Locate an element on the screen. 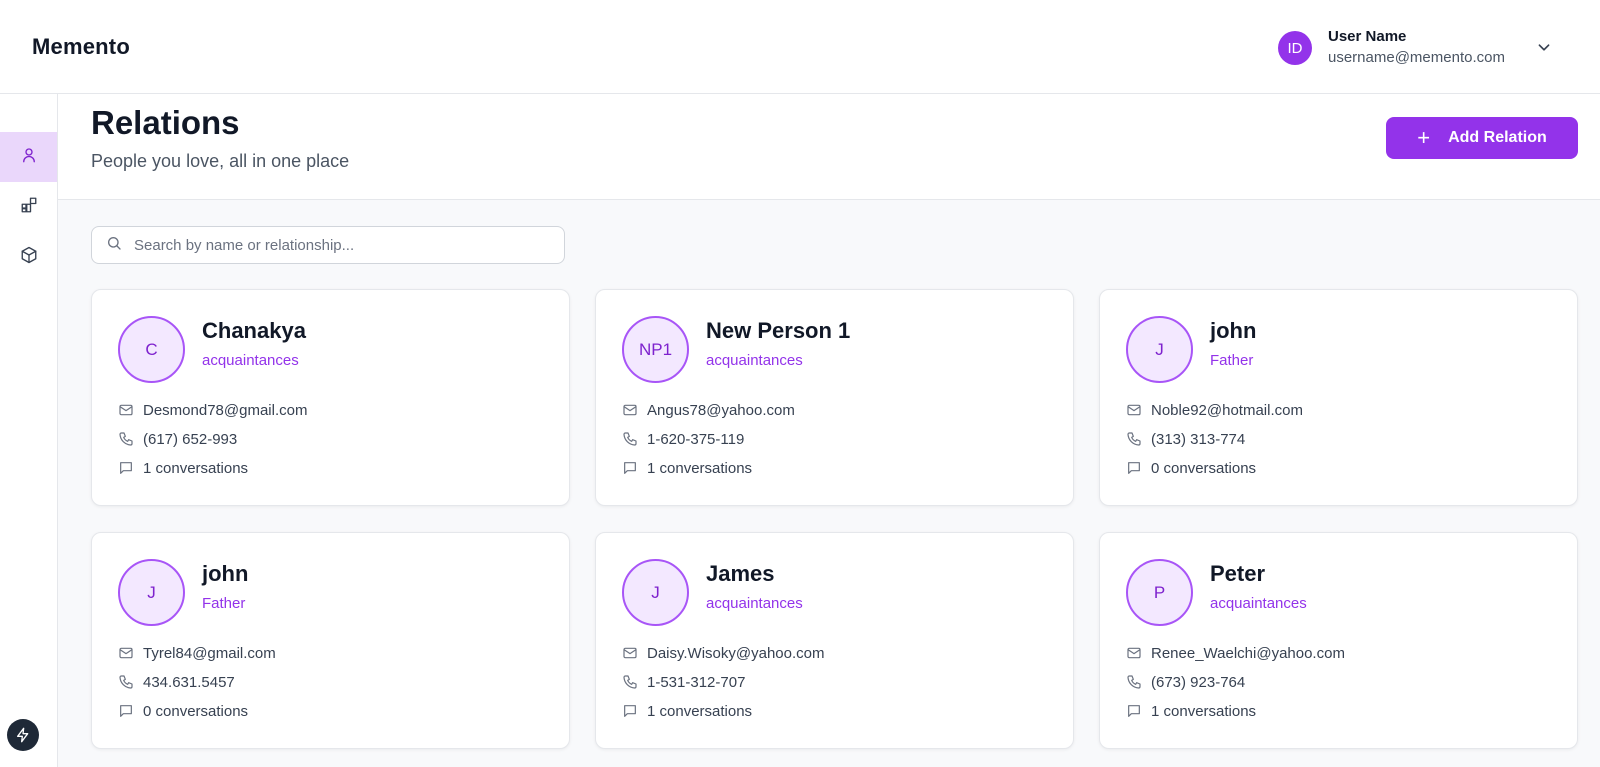  relation-email-row: Noble92@hotmail.com is located at coordinates (1214, 410).